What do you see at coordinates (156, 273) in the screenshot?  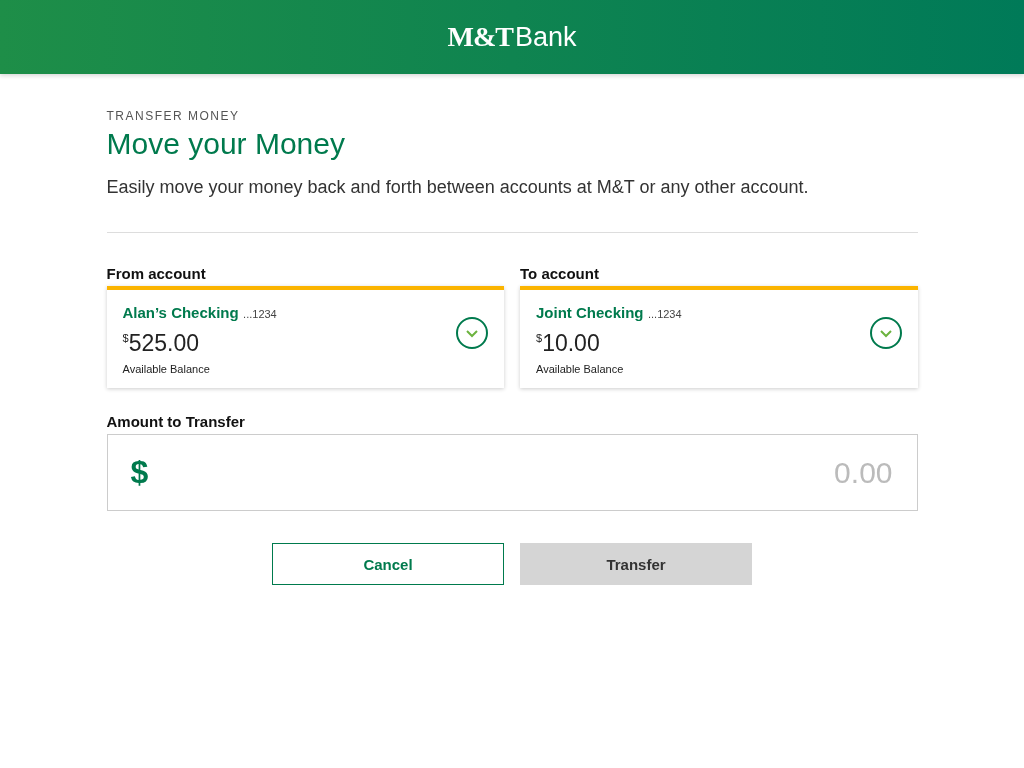 I see `account-label: From account` at bounding box center [156, 273].